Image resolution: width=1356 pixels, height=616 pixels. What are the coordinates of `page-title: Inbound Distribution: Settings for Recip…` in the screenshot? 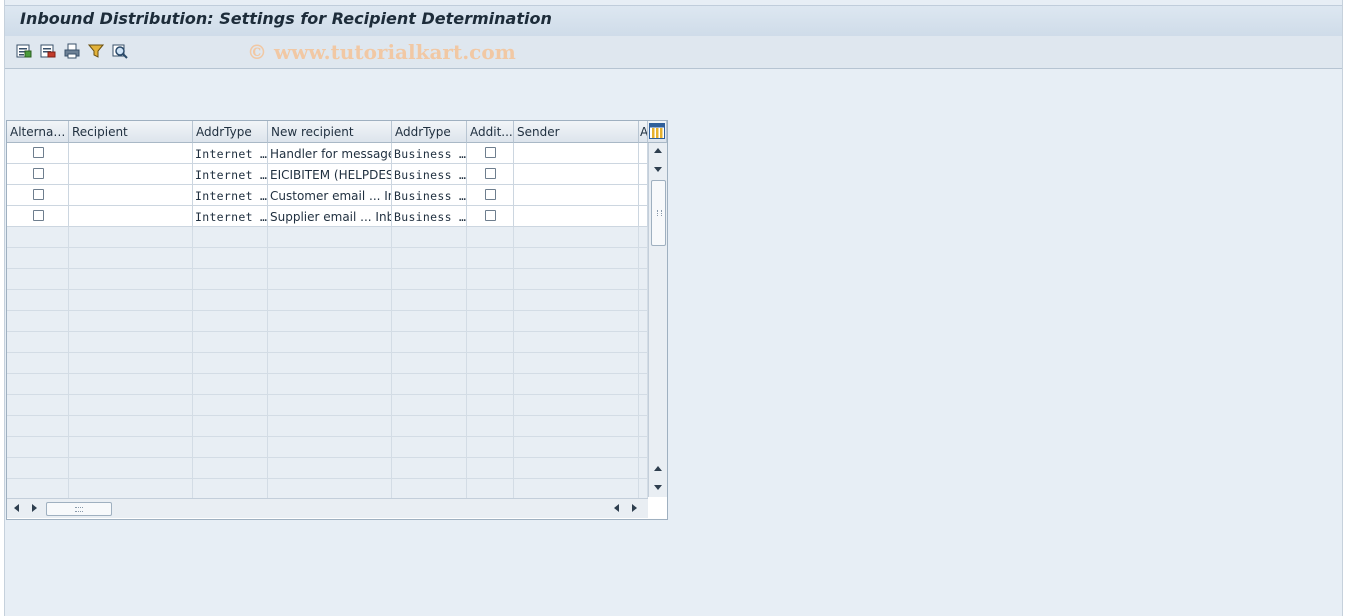 It's located at (286, 18).